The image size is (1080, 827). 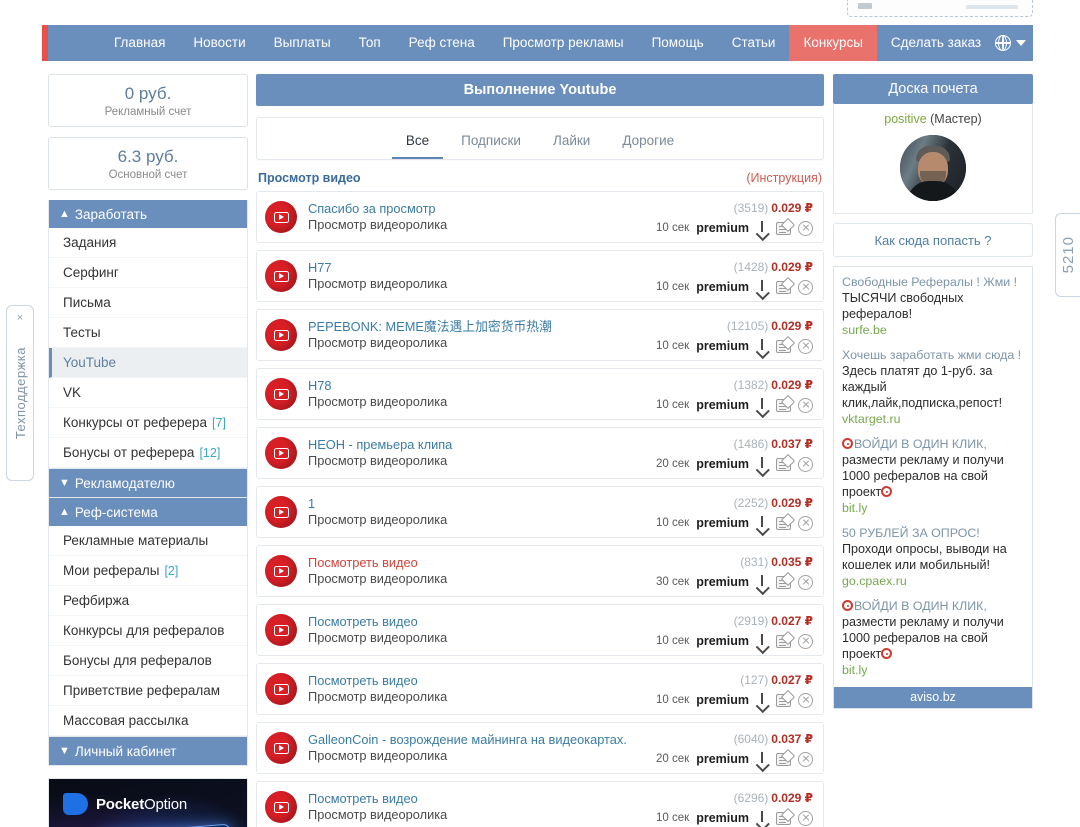 What do you see at coordinates (148, 721) in the screenshot?
I see `sidebar-item-2-6: Массовая рассылка` at bounding box center [148, 721].